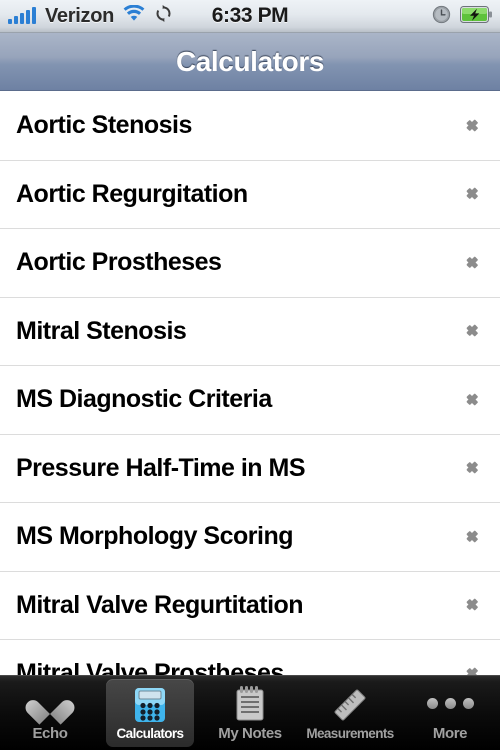 The width and height of the screenshot is (500, 750). Describe the element at coordinates (441, 17) in the screenshot. I see `alarm-clock-icon` at that location.